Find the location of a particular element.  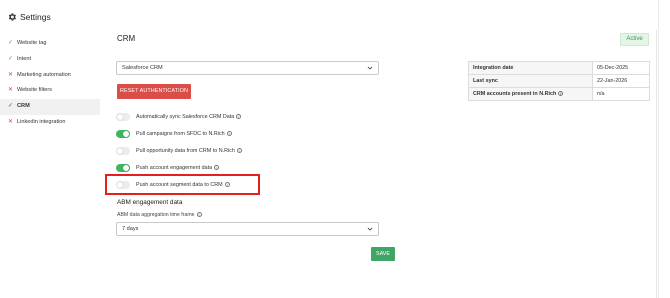

toggle-label: Automatically sync Salesforce CRM Data is located at coordinates (185, 117).